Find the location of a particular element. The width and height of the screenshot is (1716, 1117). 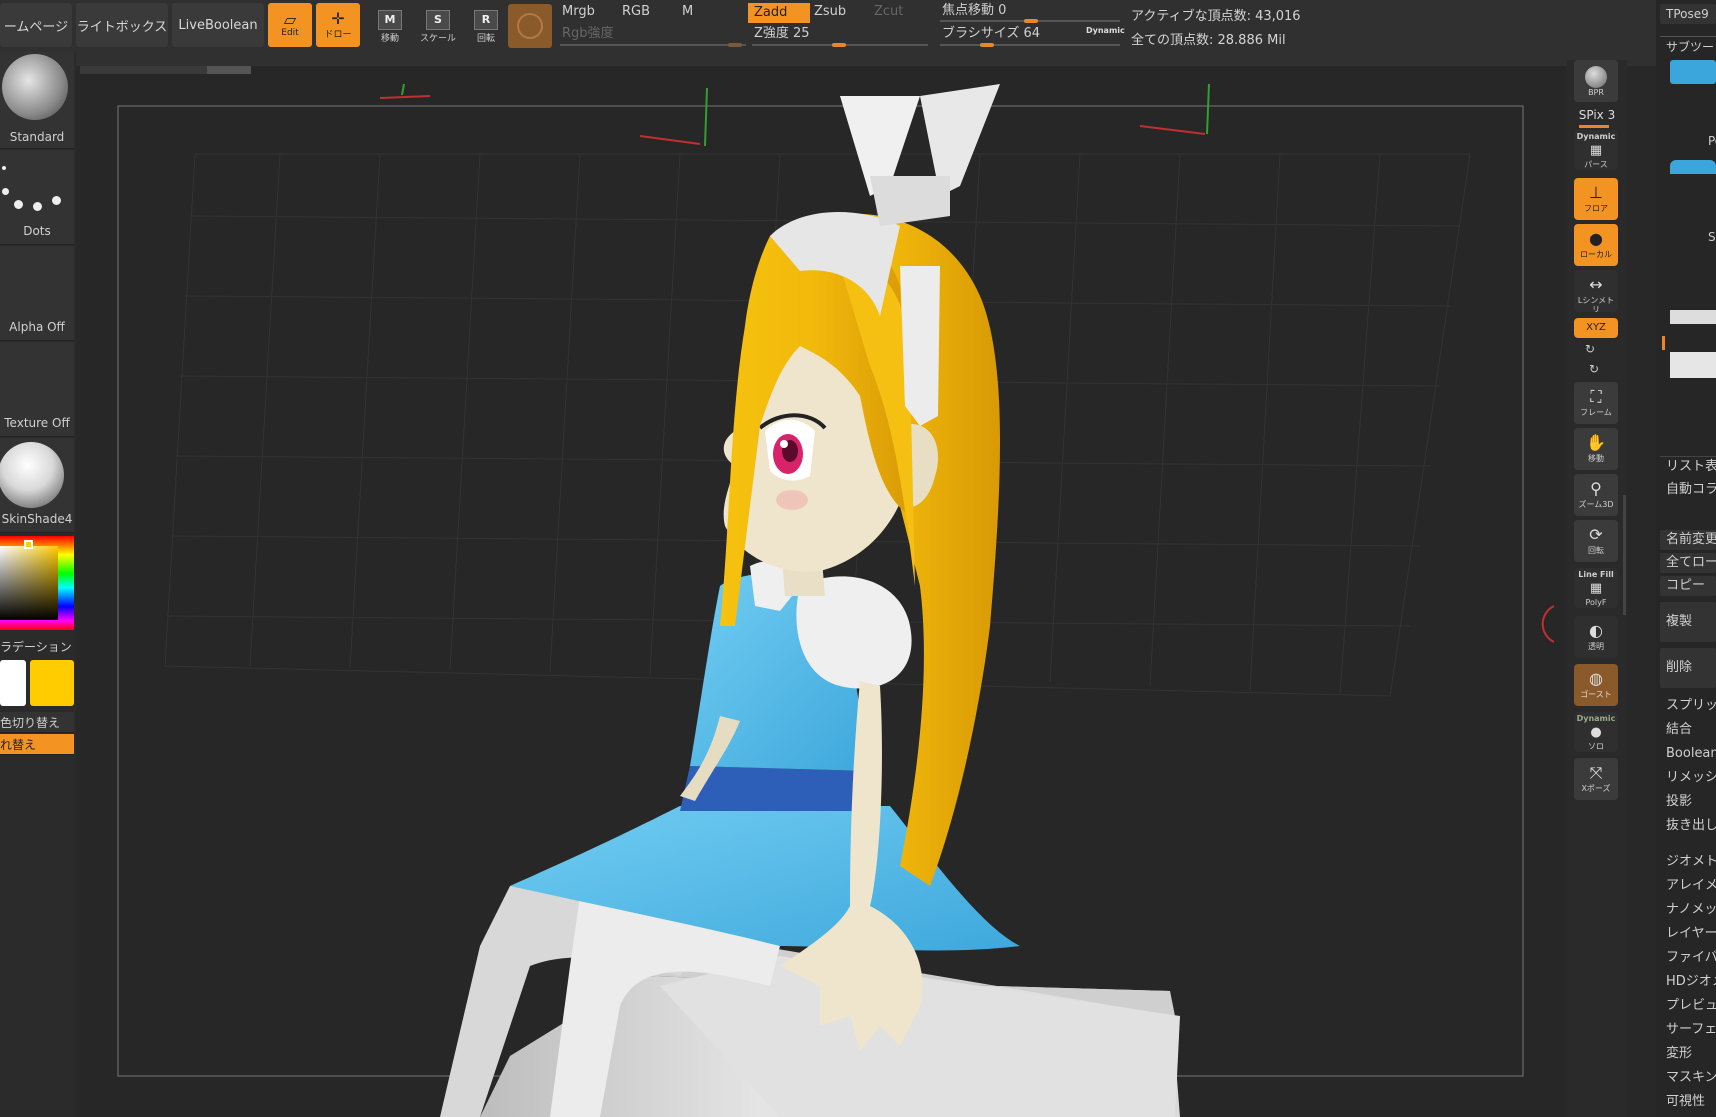

rgb-intensity-slider: Rgb強度 is located at coordinates (654, 34).